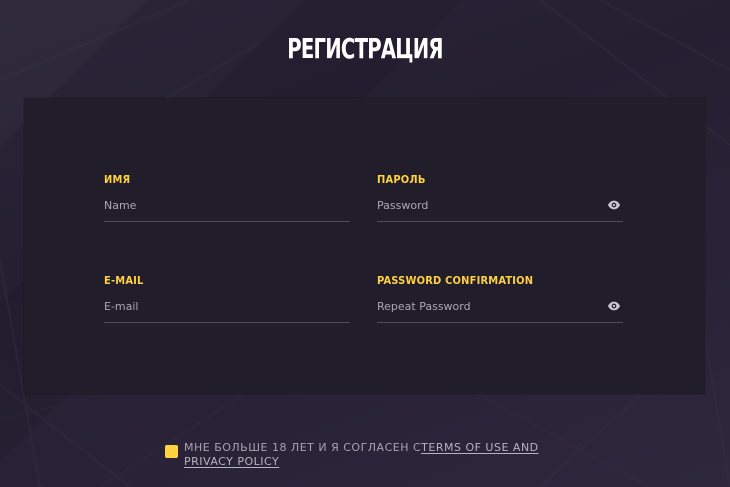  What do you see at coordinates (171, 451) in the screenshot?
I see `age-terms-checkbox` at bounding box center [171, 451].